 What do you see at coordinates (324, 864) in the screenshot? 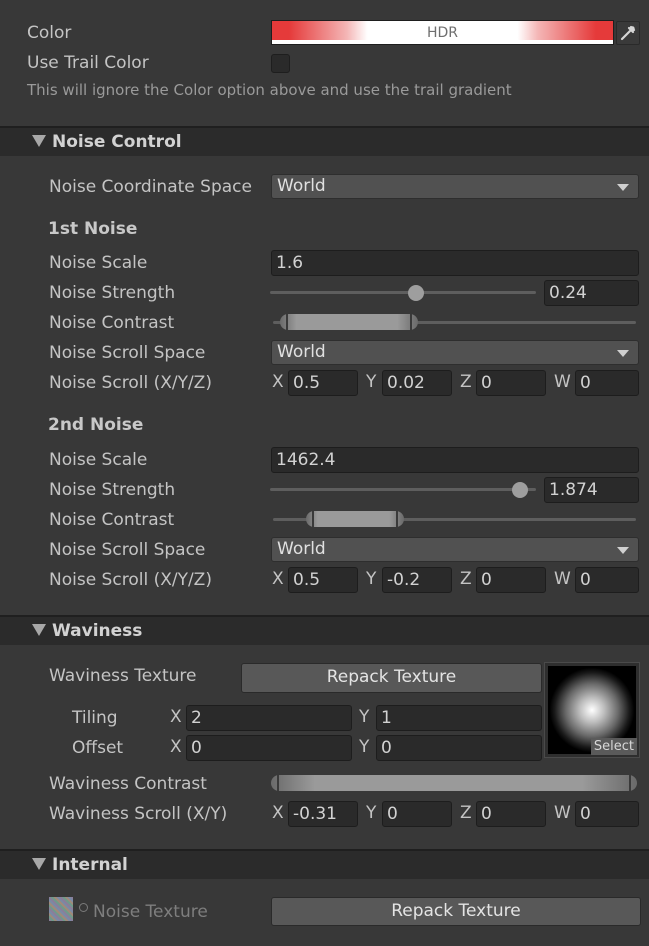
I see `internal-header: Internal` at bounding box center [324, 864].